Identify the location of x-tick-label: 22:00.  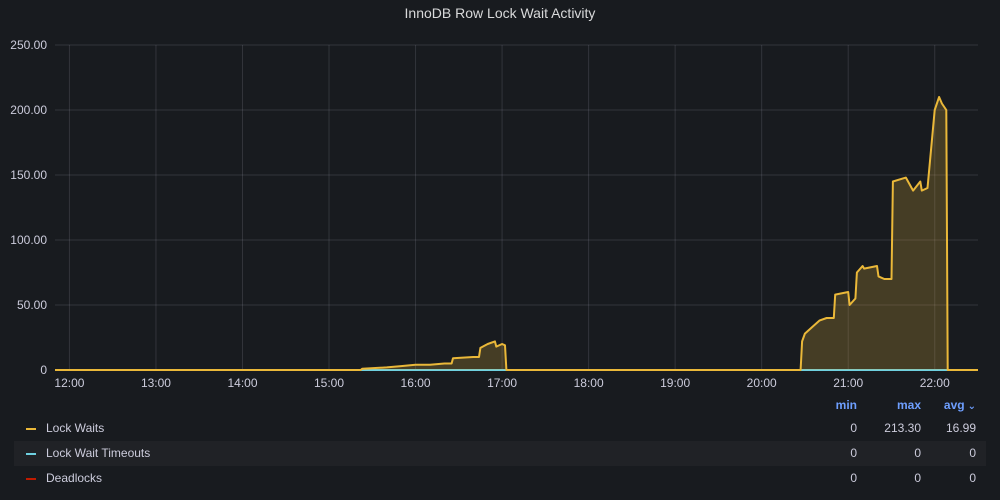
(935, 383).